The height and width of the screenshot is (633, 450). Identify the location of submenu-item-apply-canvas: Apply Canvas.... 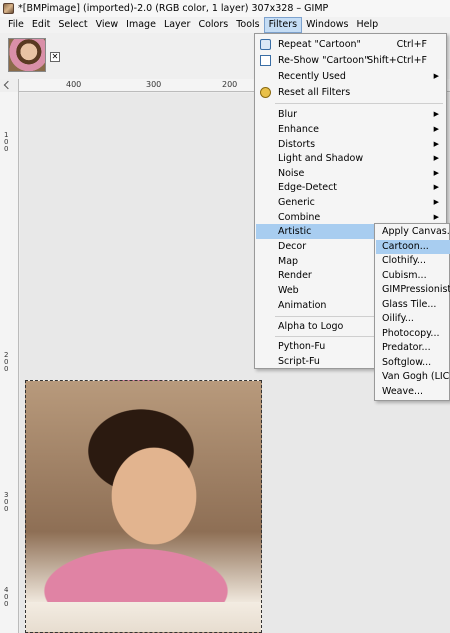
(413, 232).